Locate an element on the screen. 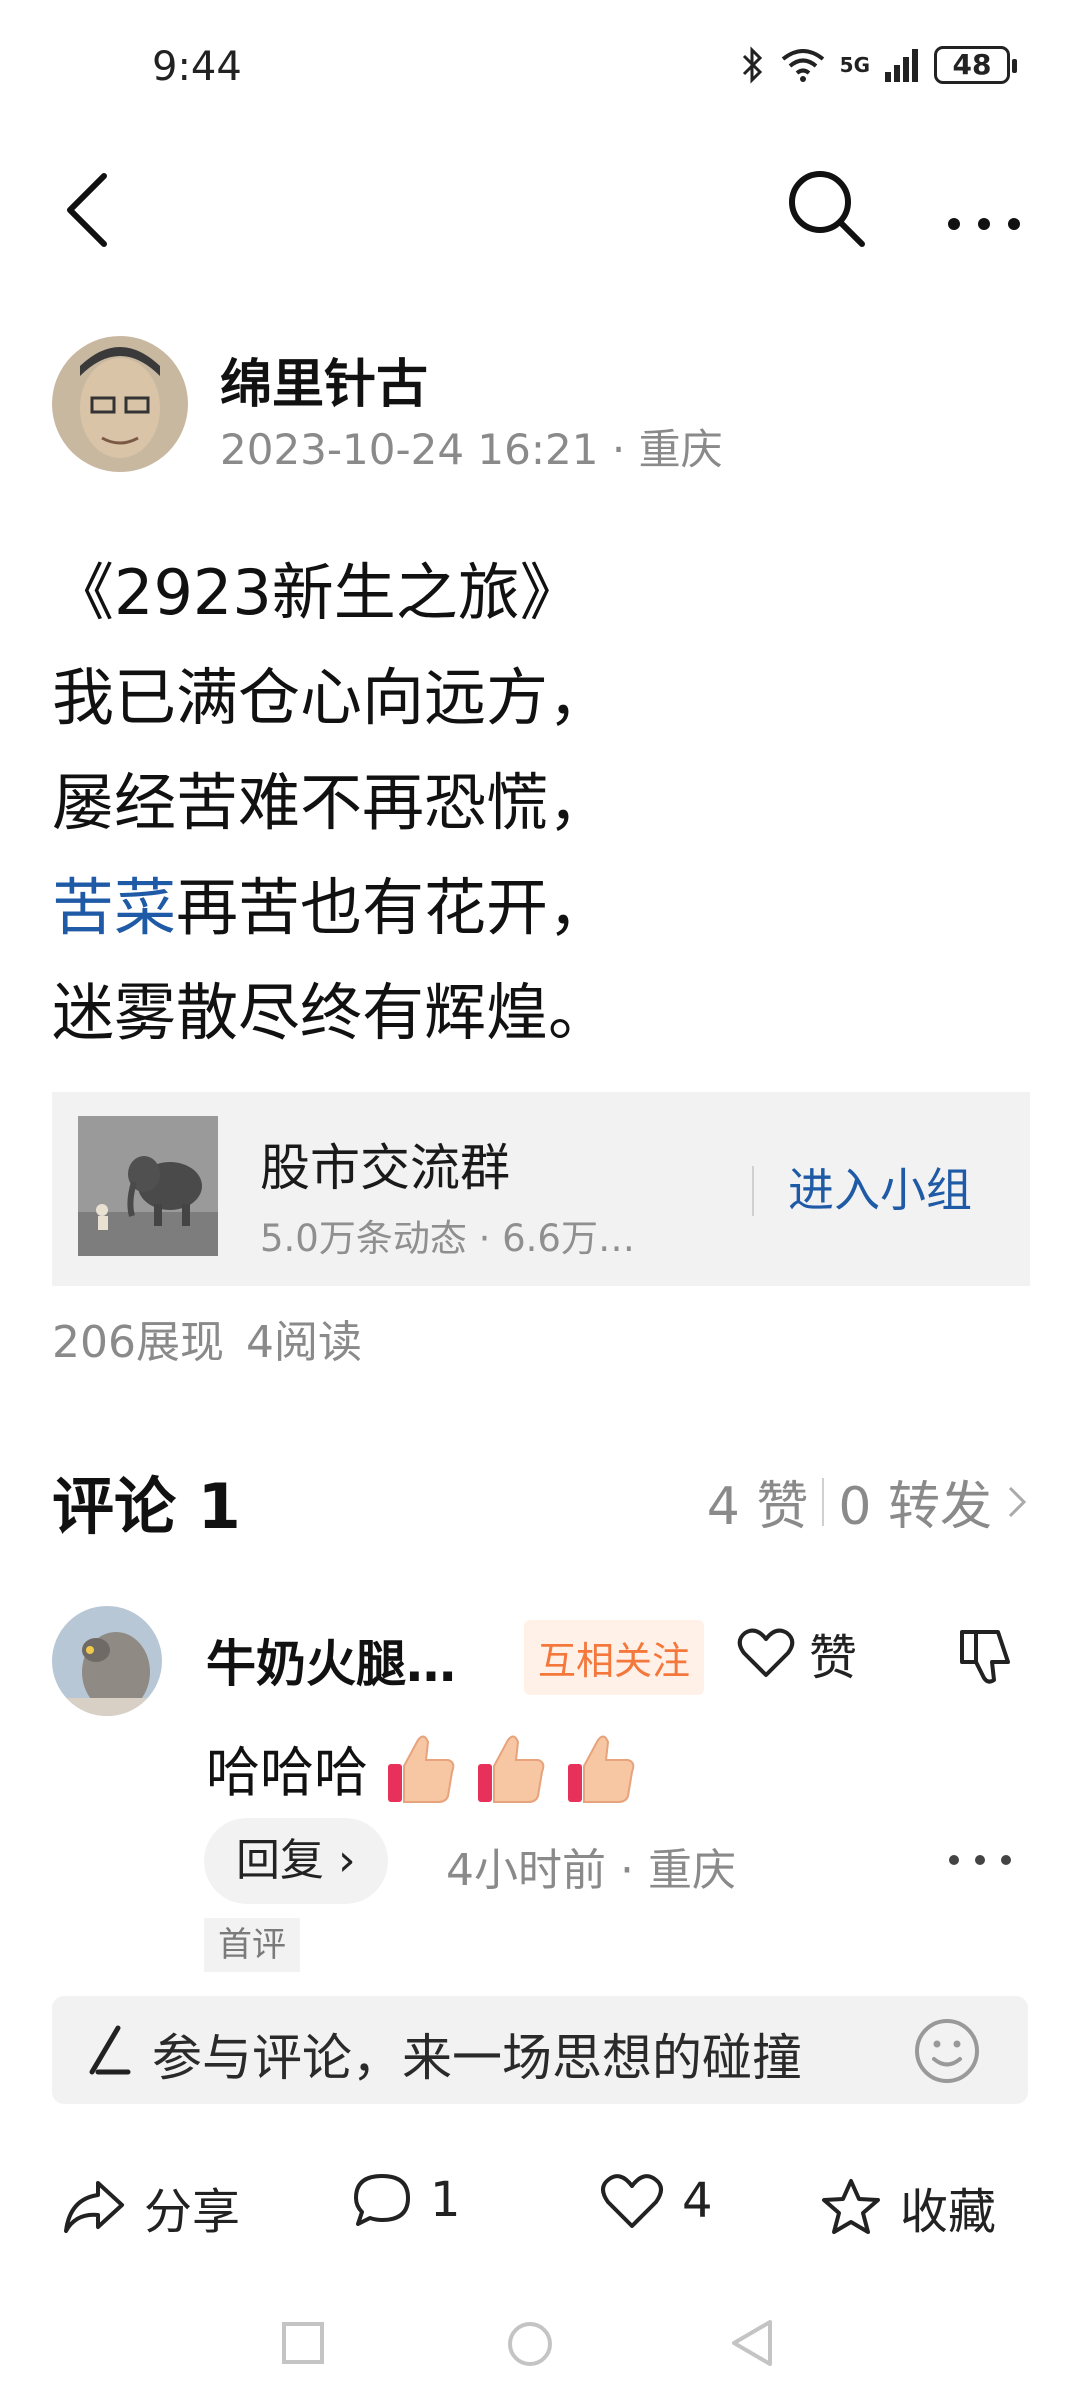 The image size is (1080, 2400). group-thumbnail is located at coordinates (148, 1186).